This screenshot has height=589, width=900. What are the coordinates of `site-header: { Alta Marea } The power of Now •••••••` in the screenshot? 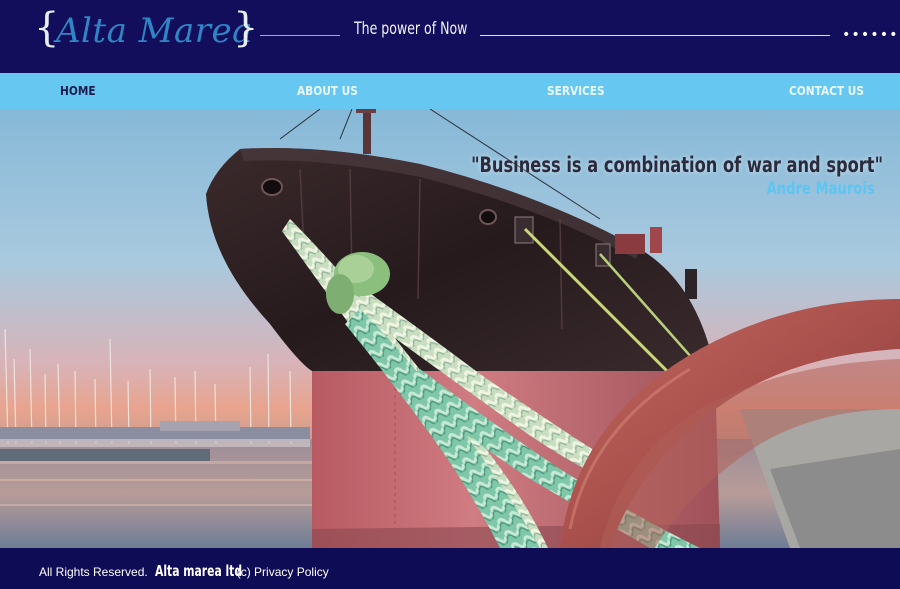 It's located at (450, 36).